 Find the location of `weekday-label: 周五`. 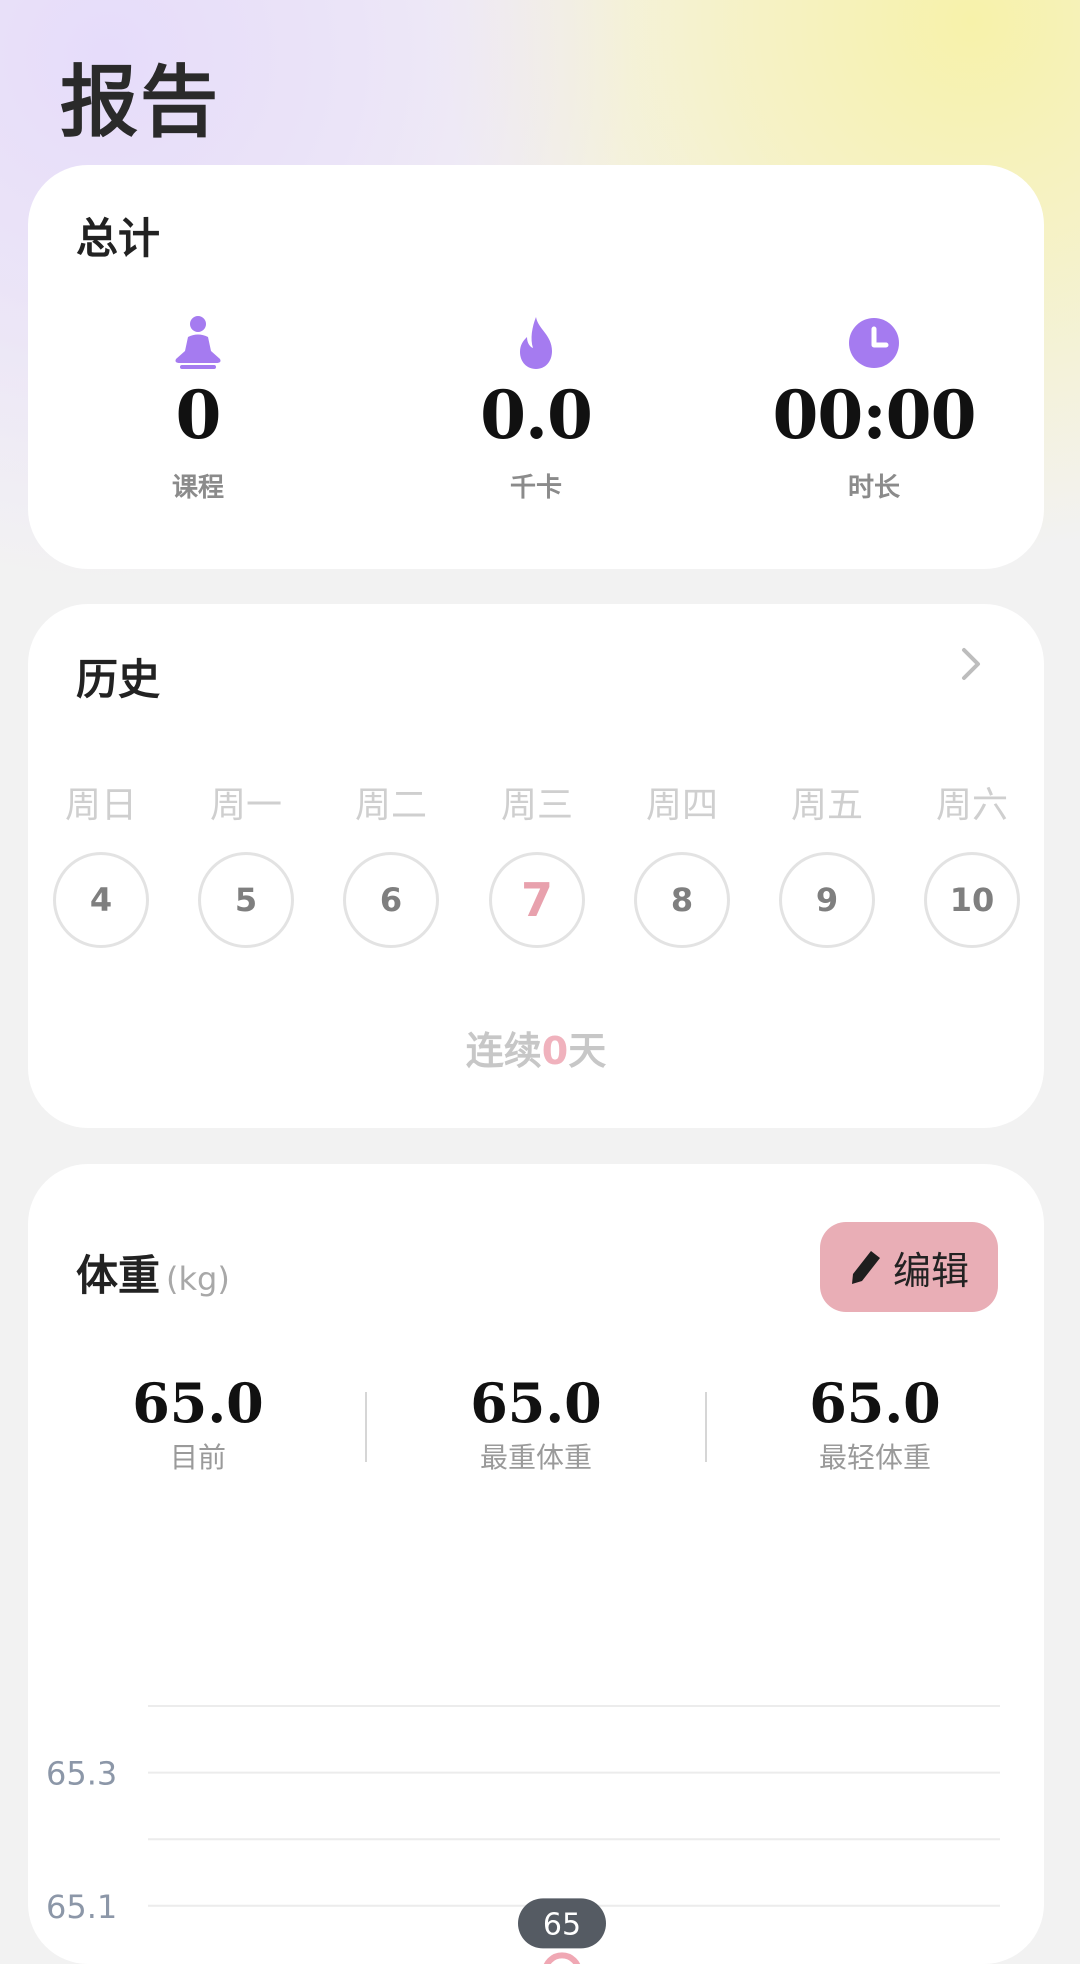

weekday-label: 周五 is located at coordinates (826, 805).